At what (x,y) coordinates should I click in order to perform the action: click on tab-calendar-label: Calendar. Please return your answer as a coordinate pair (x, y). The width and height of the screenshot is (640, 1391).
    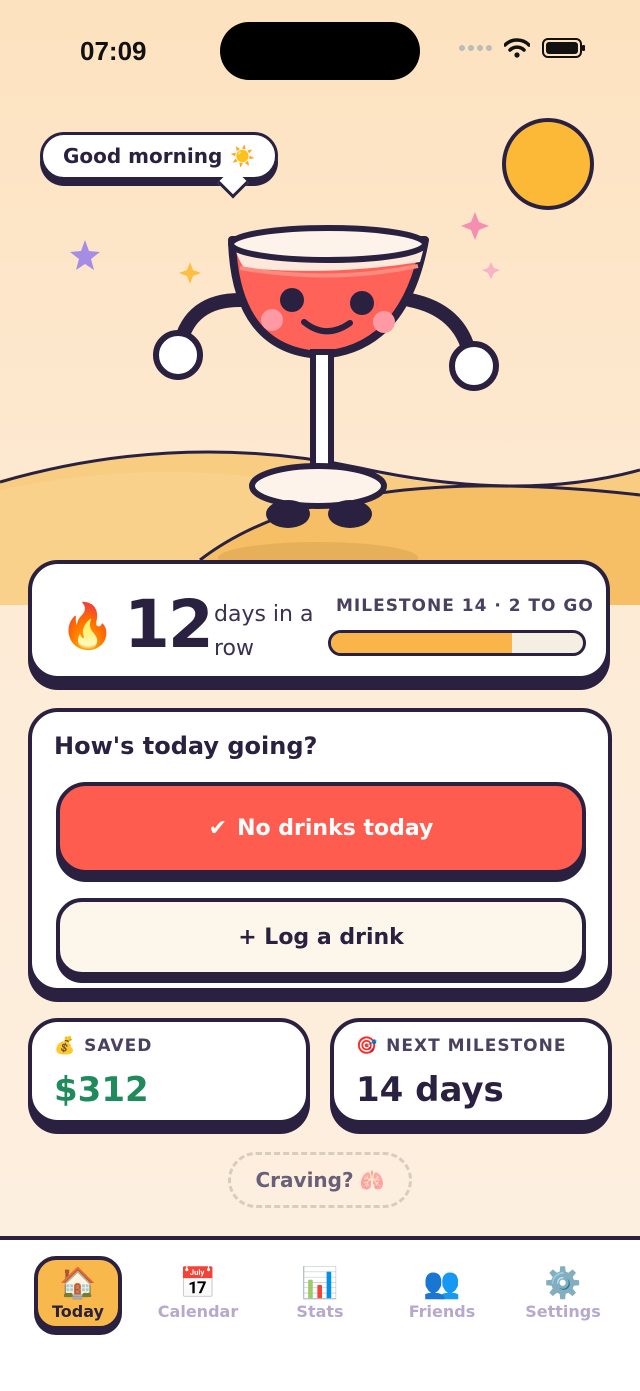
    Looking at the image, I should click on (198, 1311).